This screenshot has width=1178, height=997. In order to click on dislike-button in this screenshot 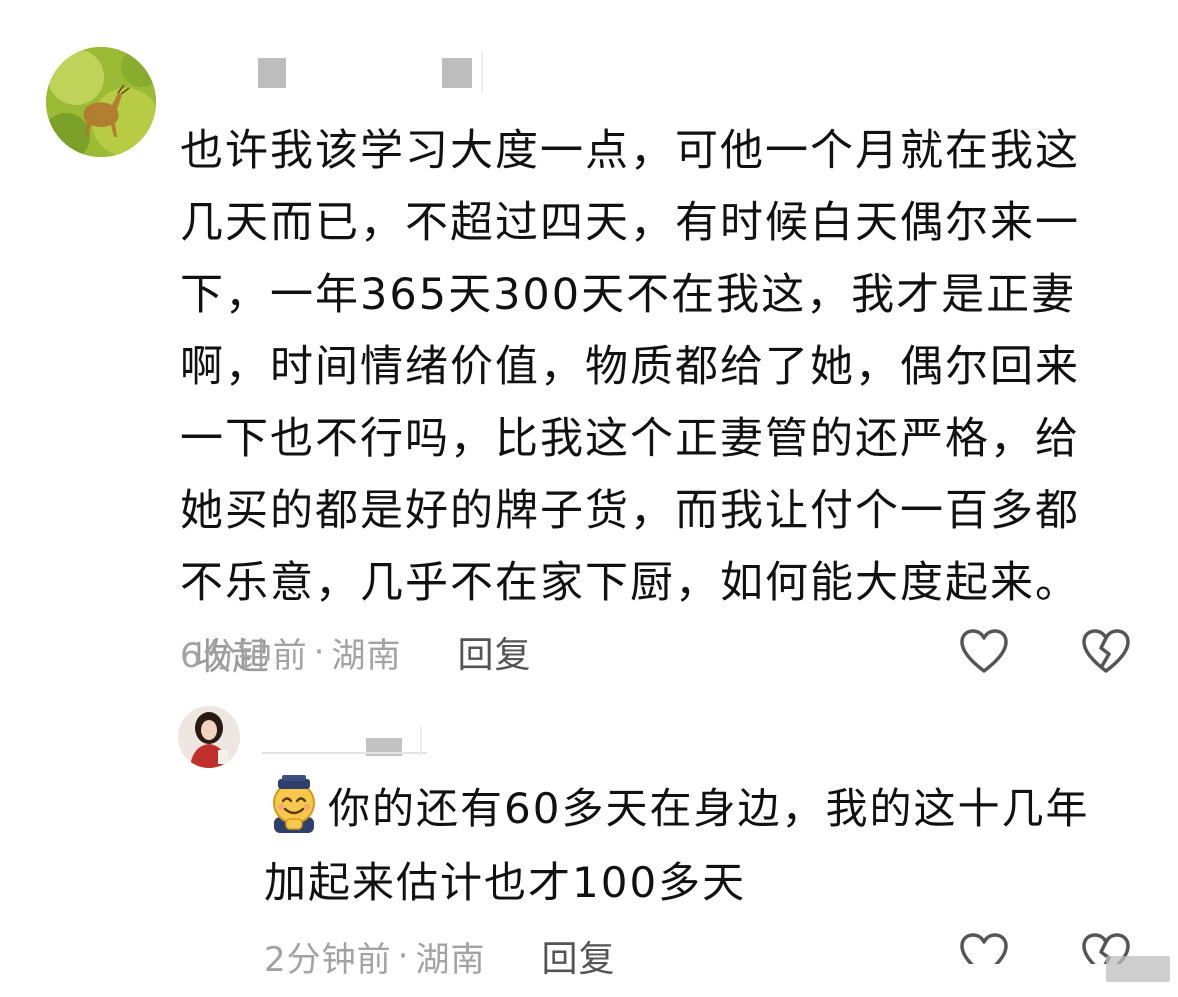, I will do `click(1106, 652)`.